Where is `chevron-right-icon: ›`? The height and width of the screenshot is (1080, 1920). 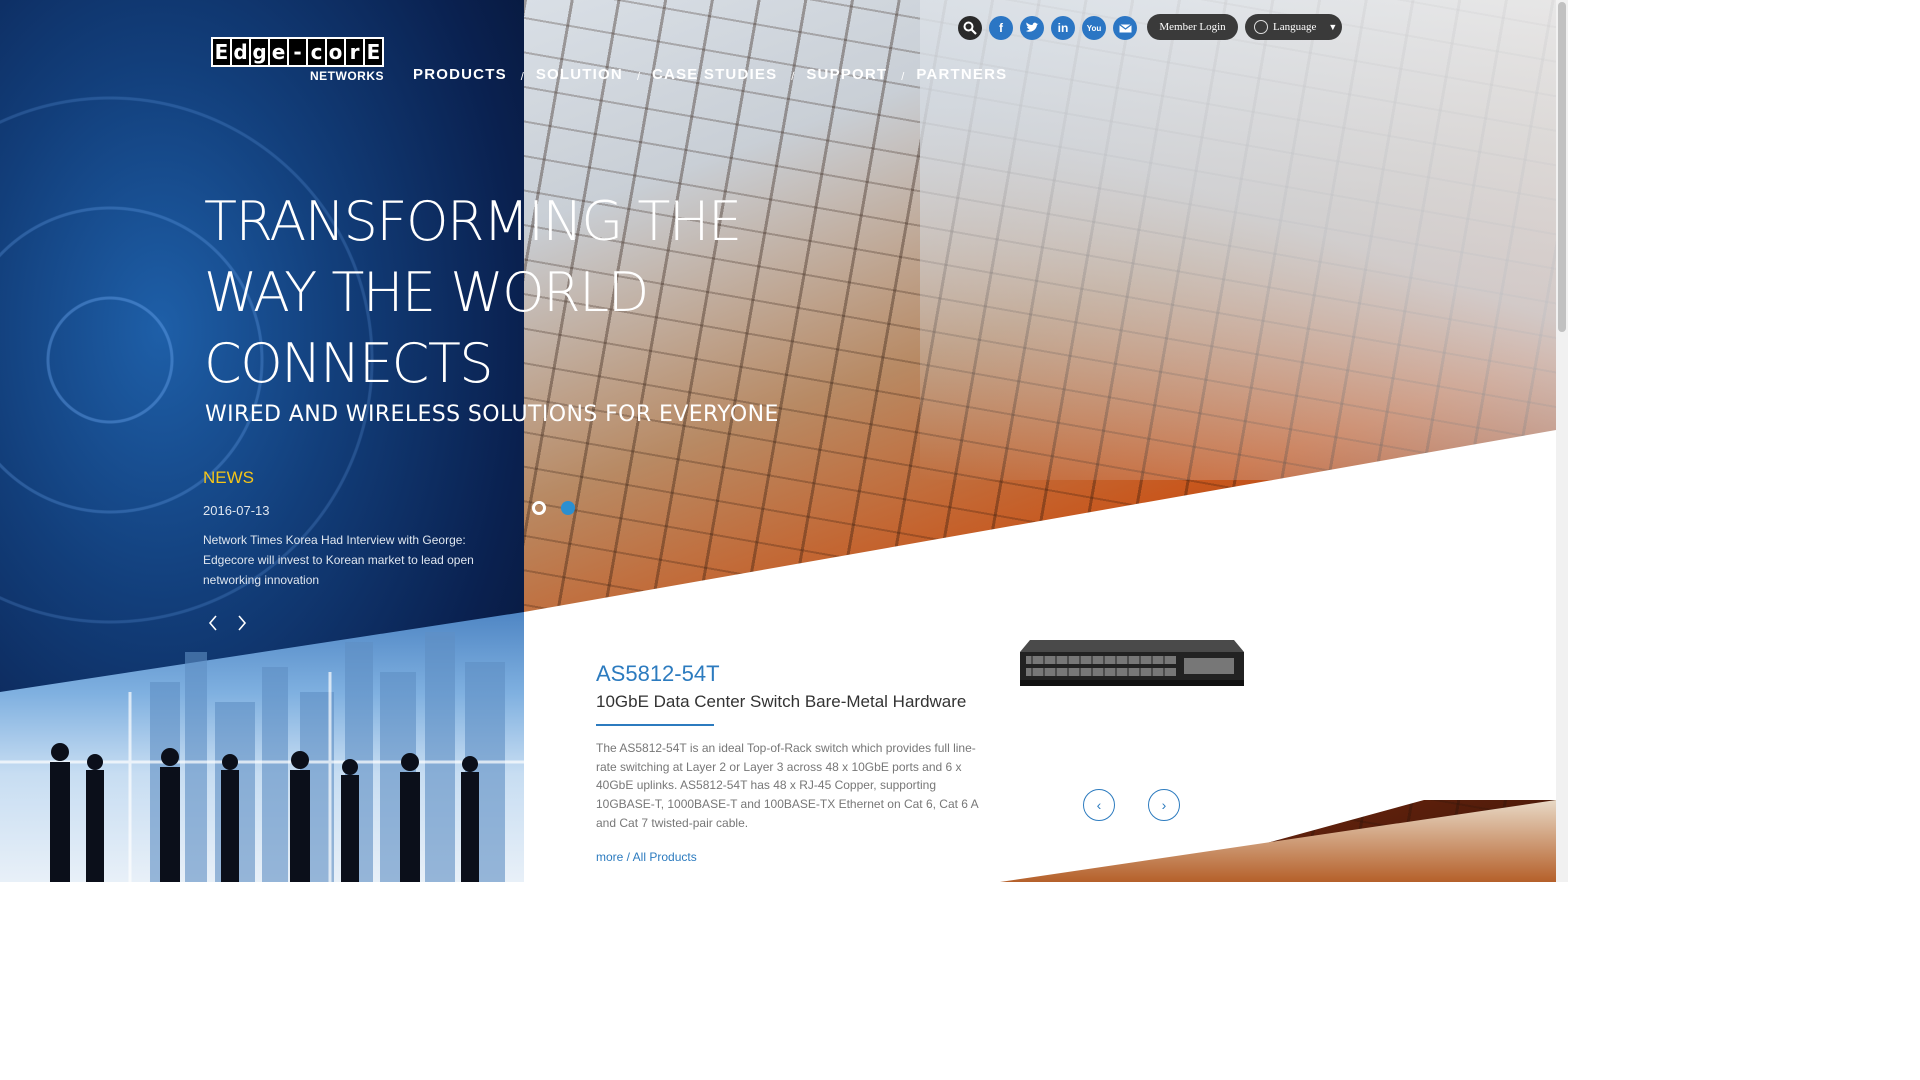 chevron-right-icon: › is located at coordinates (1164, 805).